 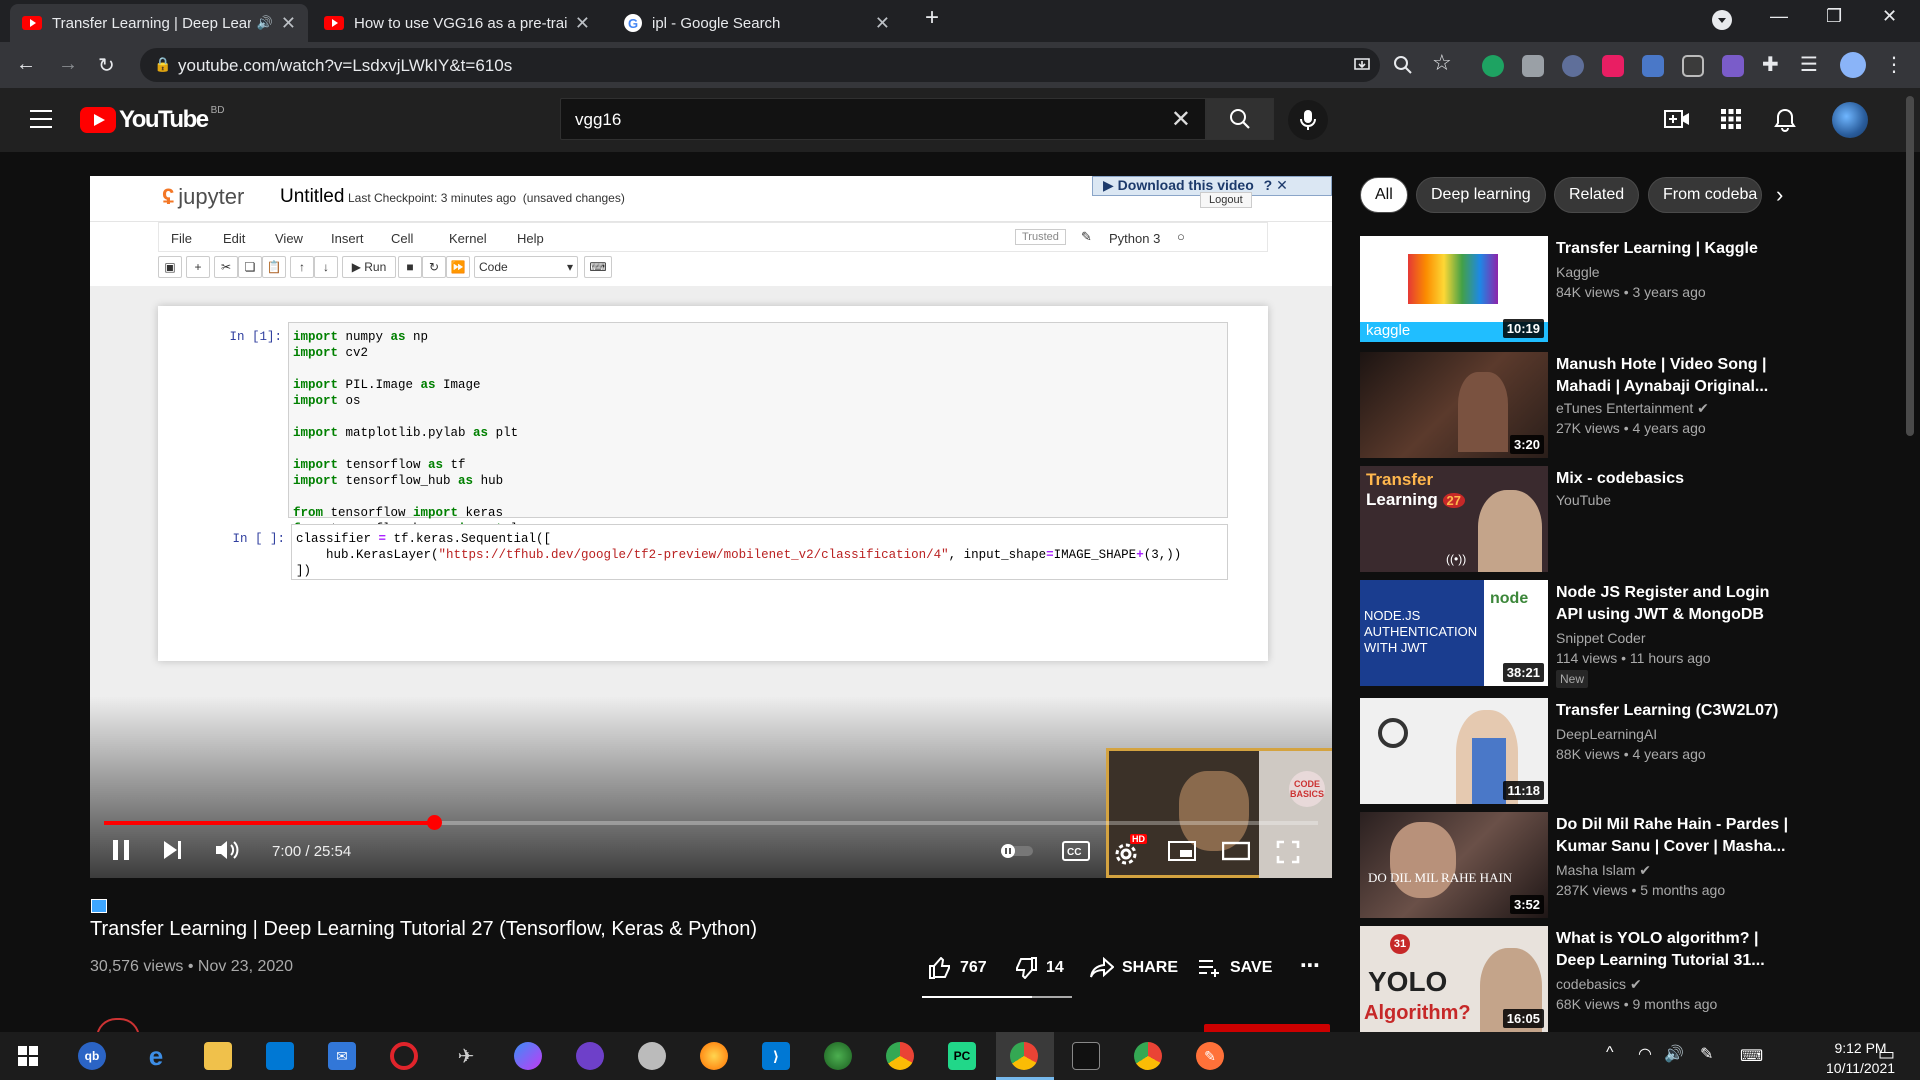 I want to click on install-icon, so click(x=1362, y=65).